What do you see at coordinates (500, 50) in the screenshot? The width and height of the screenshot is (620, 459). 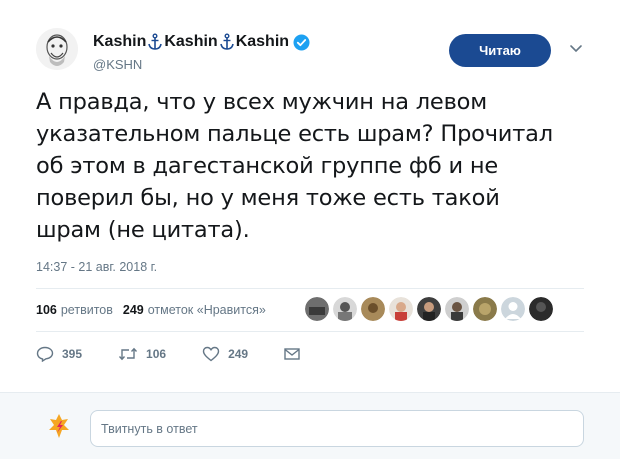 I see `follow-button: Читаю` at bounding box center [500, 50].